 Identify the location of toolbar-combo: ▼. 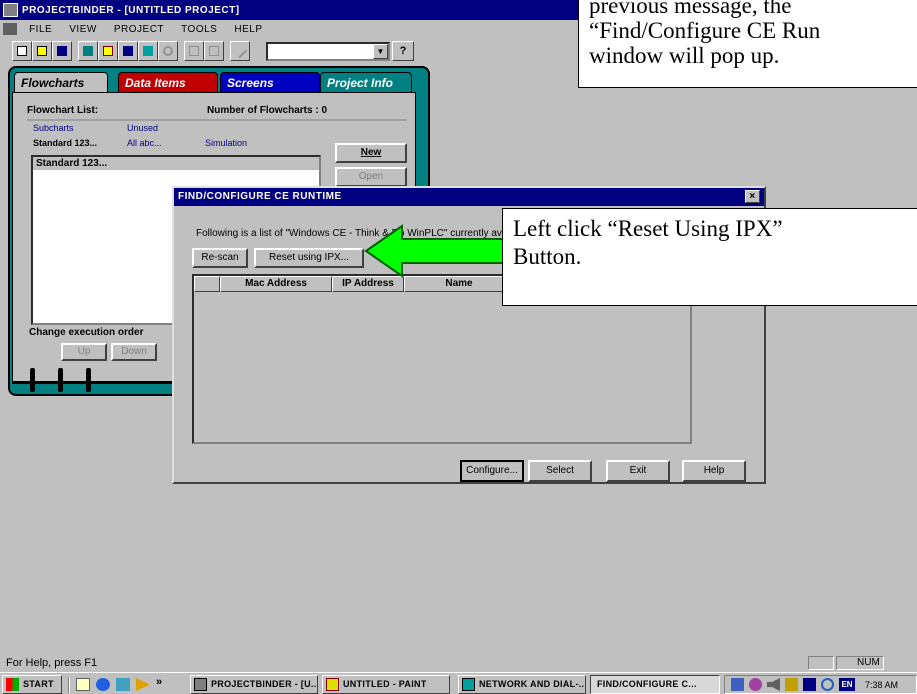
(328, 51).